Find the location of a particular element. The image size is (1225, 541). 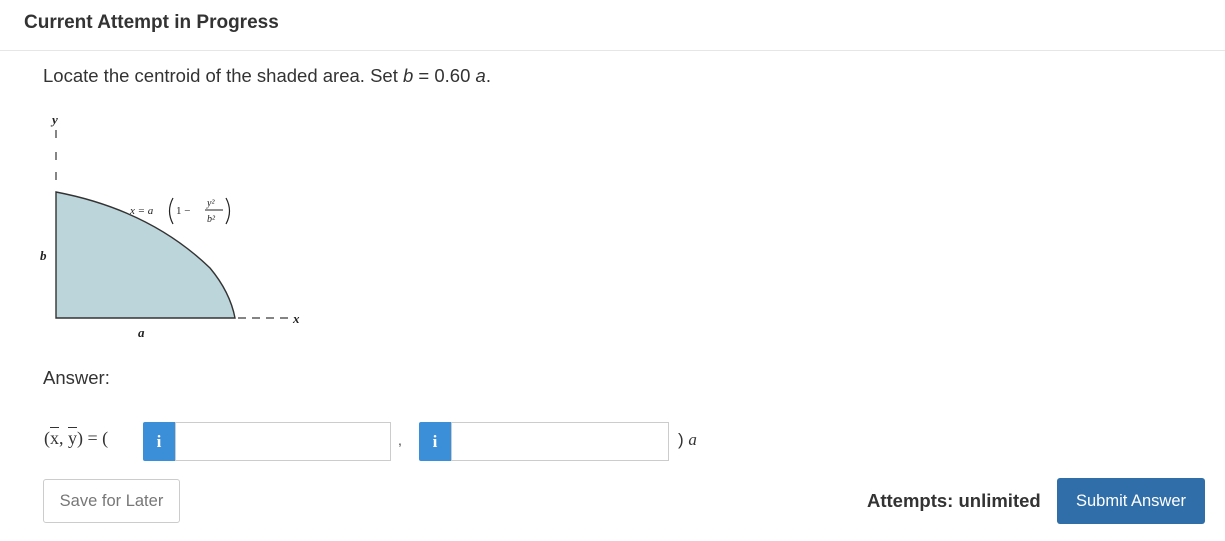

x-axis-label: x is located at coordinates (296, 318).